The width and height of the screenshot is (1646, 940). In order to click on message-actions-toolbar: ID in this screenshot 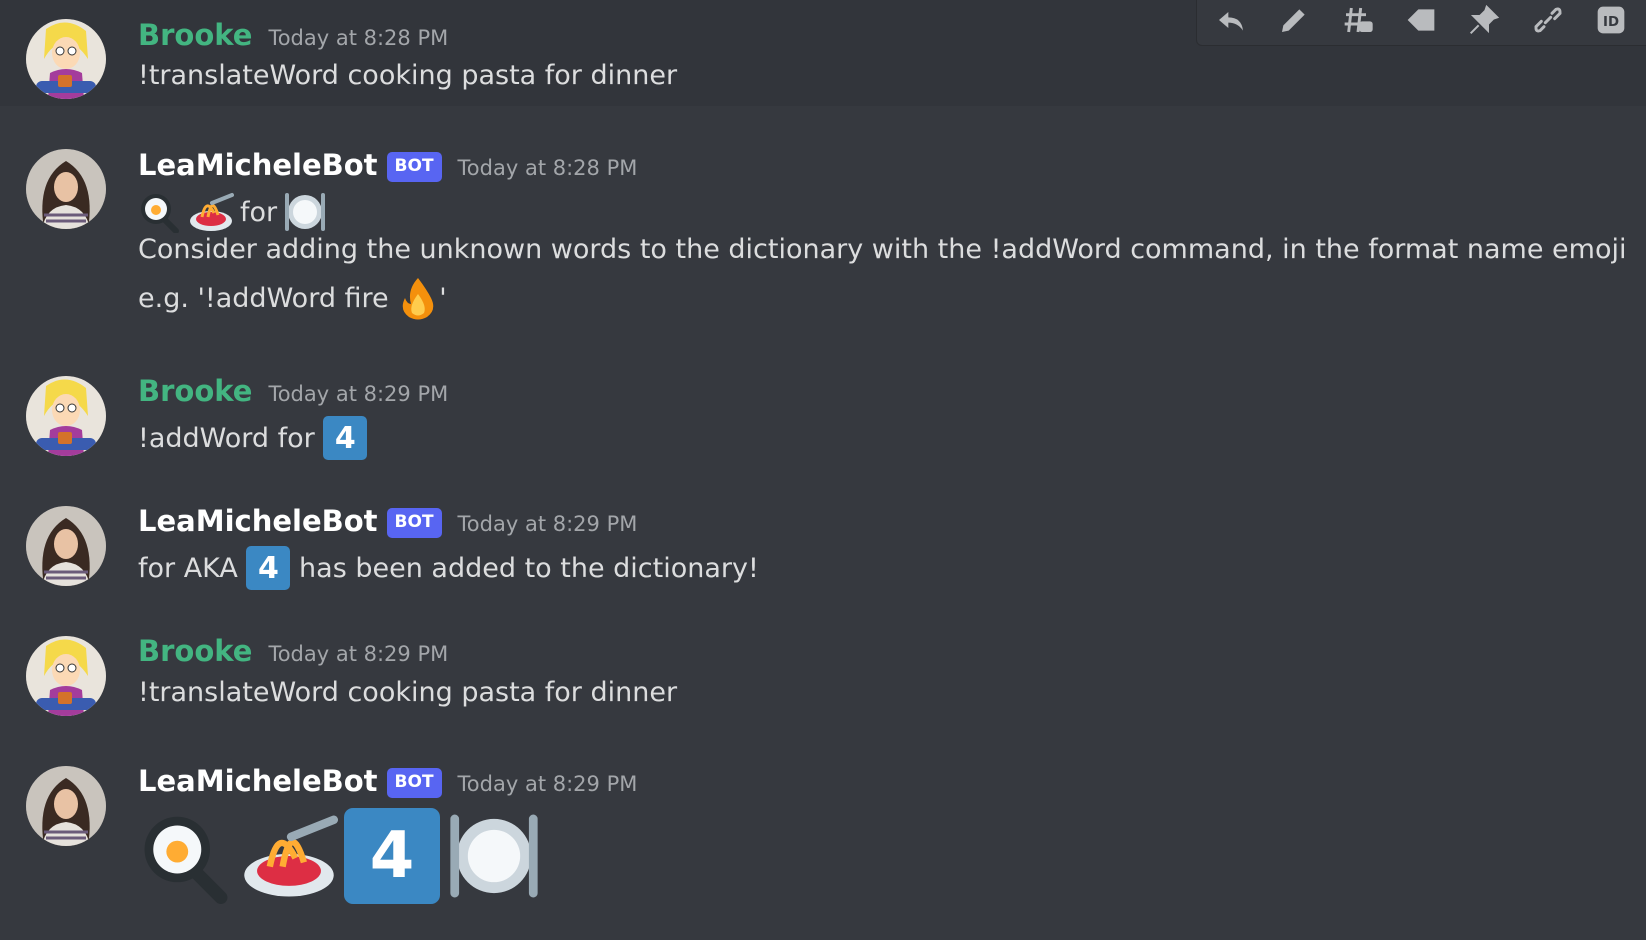, I will do `click(1421, 23)`.